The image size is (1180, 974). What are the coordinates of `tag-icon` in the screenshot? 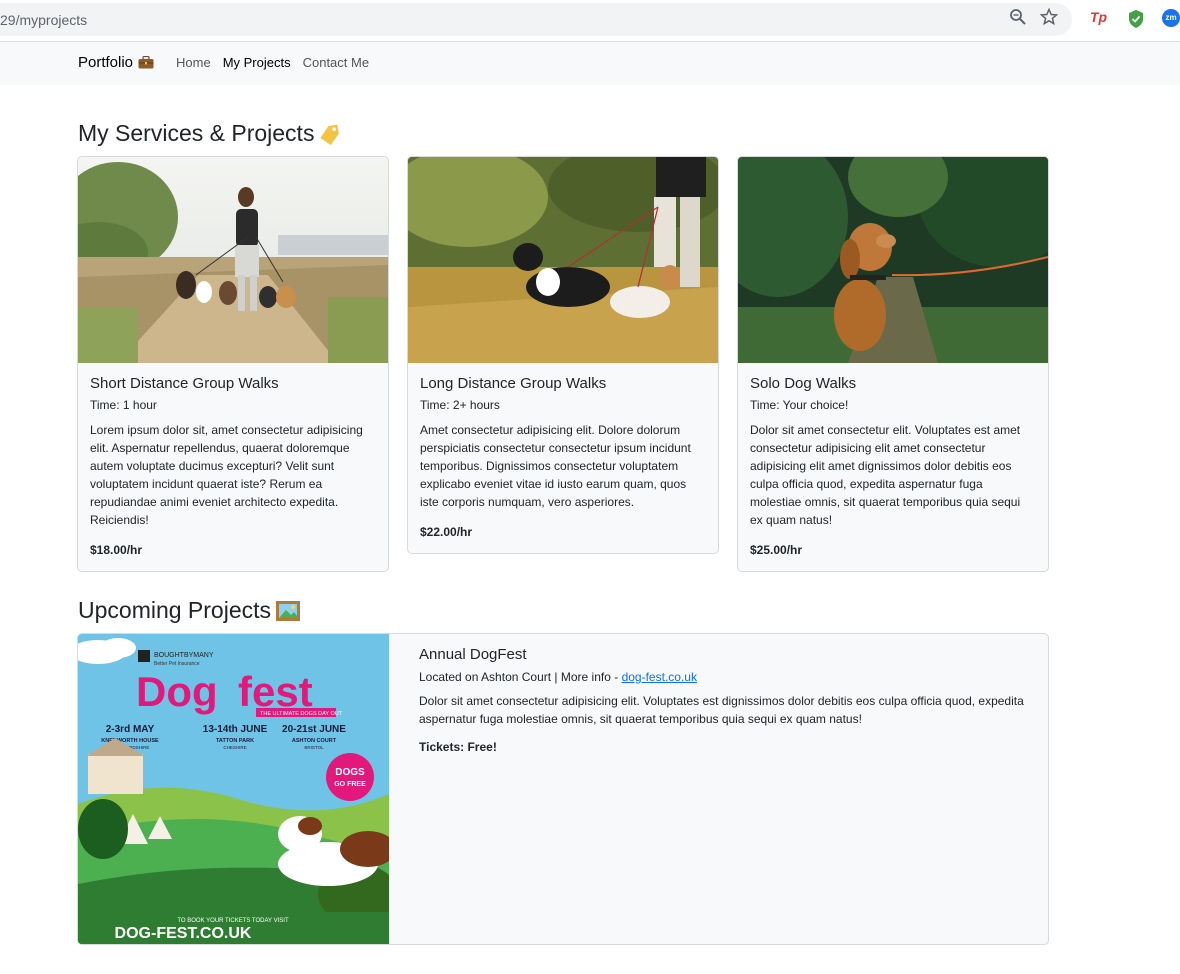 It's located at (330, 134).